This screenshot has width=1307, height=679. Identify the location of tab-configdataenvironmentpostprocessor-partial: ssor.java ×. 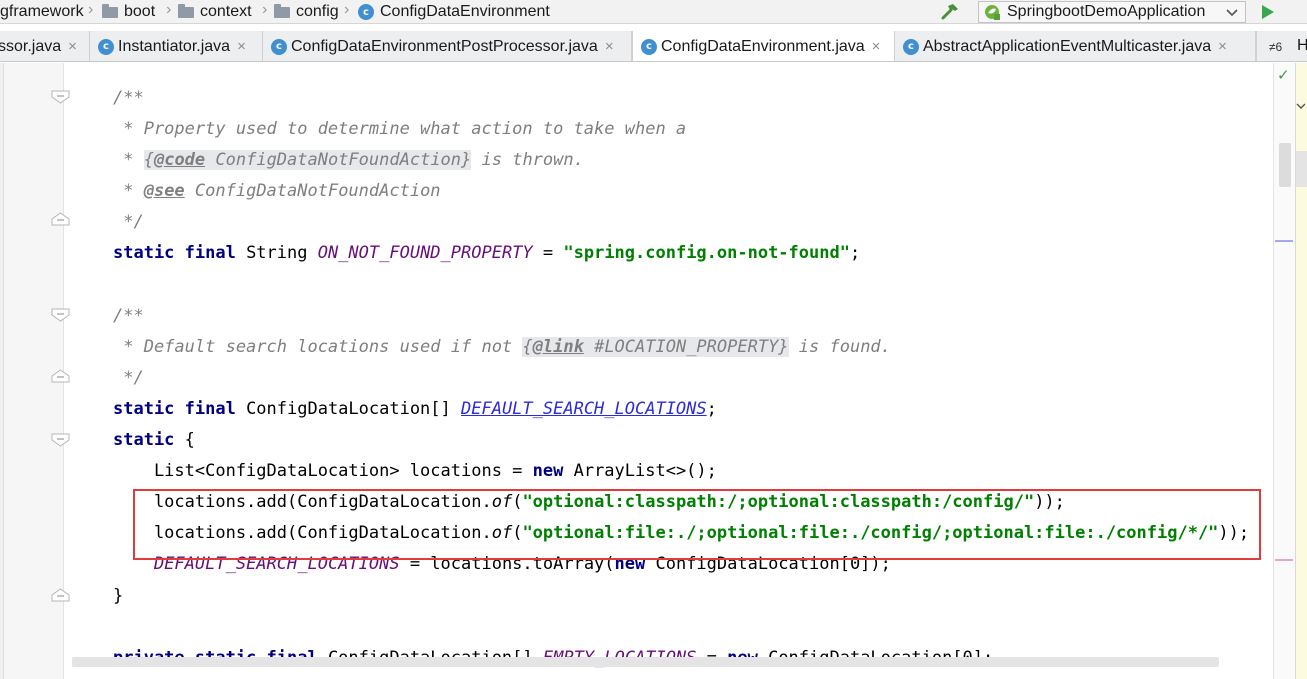
(45, 46).